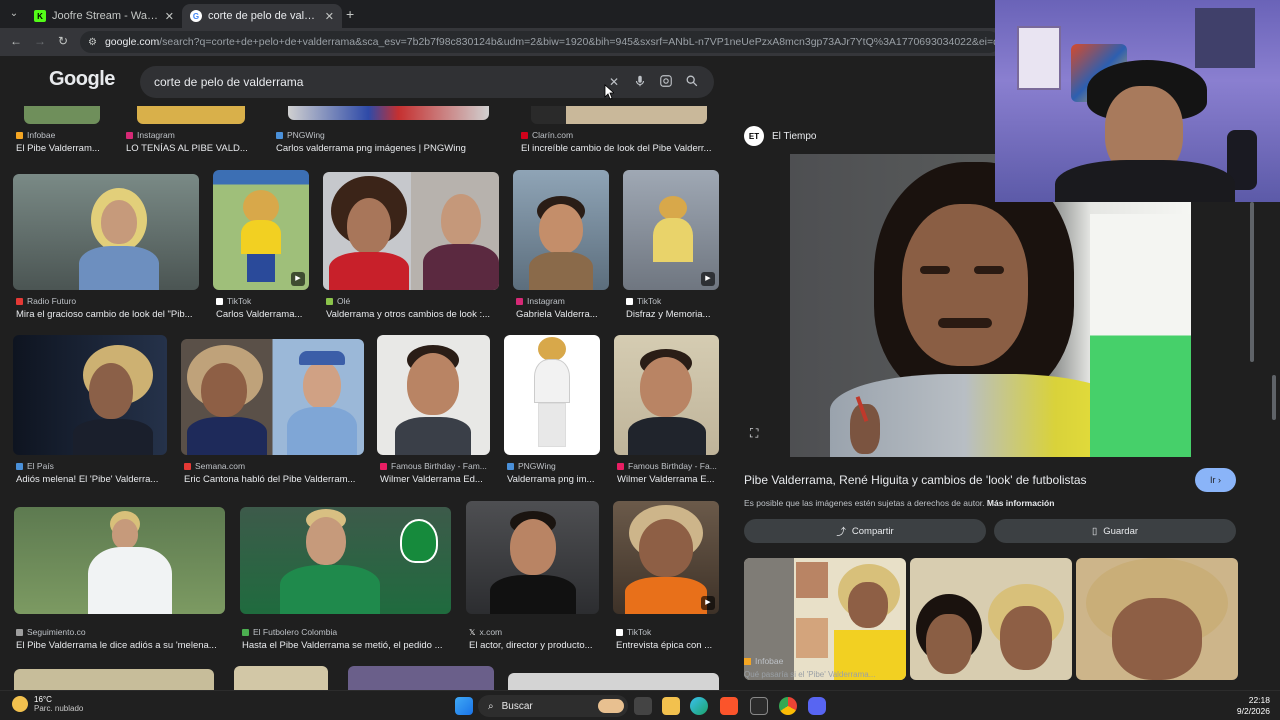 Image resolution: width=1280 pixels, height=720 pixels. What do you see at coordinates (51, 632) in the screenshot?
I see `result-source: Seguimiento.co` at bounding box center [51, 632].